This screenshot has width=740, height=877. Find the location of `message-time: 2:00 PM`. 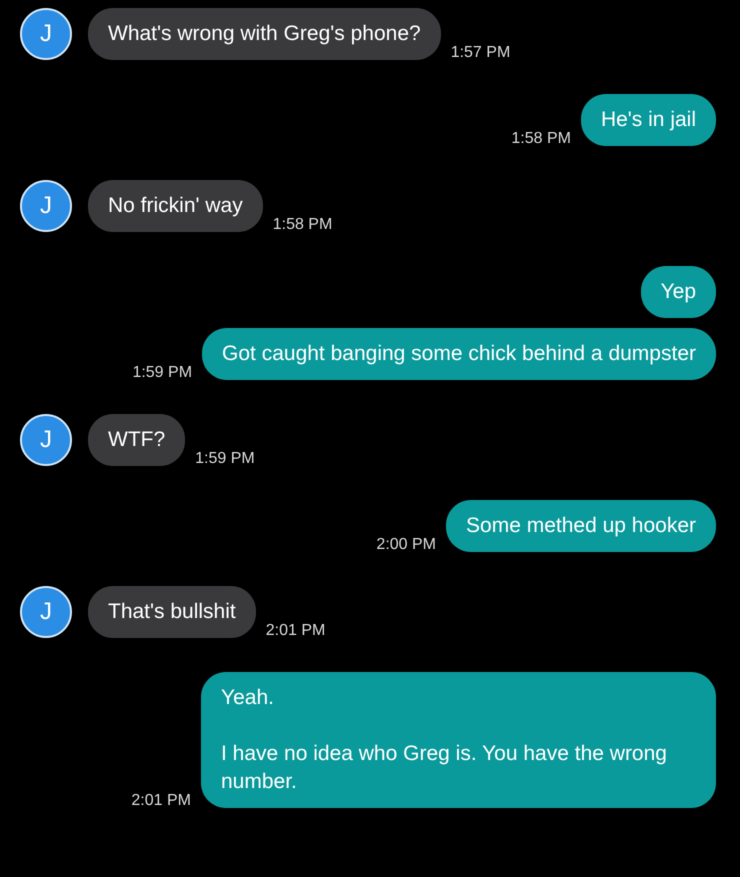

message-time: 2:00 PM is located at coordinates (406, 545).